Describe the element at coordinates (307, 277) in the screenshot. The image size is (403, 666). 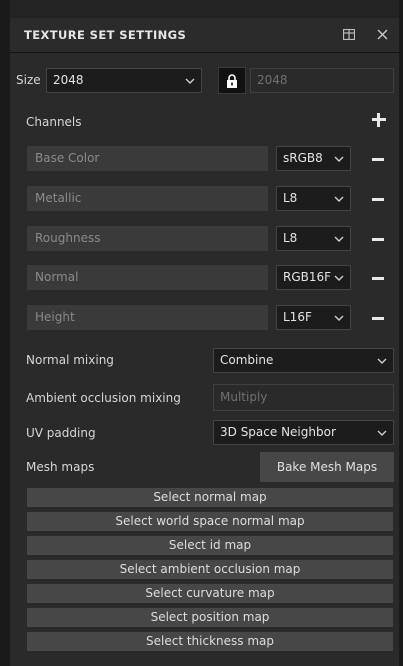
I see `channel-format-value: RGB16F` at that location.